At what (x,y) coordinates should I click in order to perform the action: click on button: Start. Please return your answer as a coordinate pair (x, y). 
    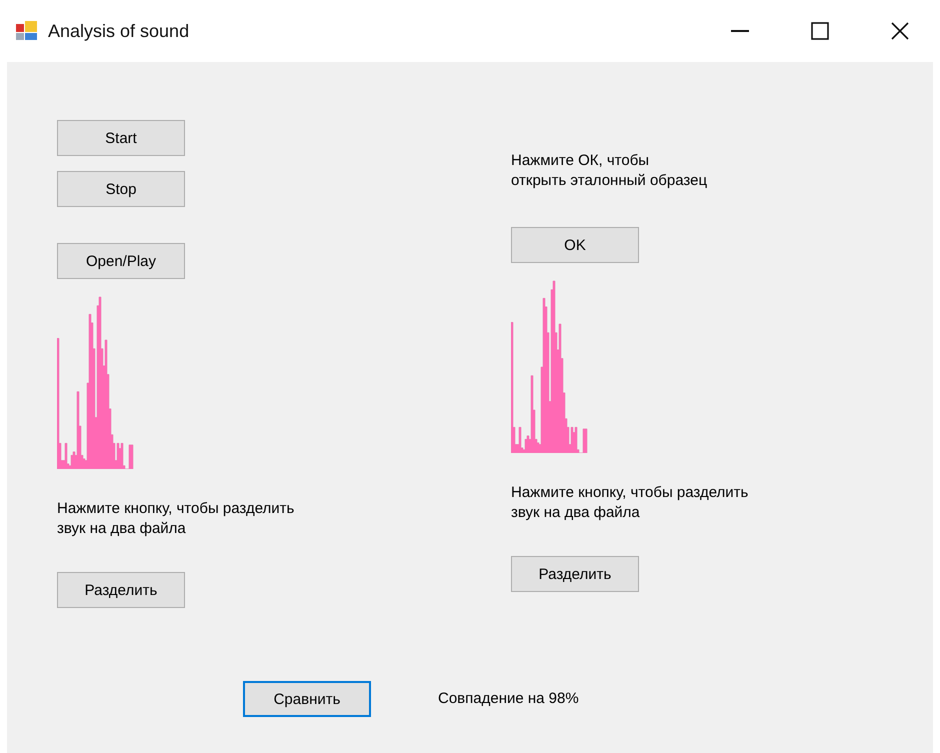
    Looking at the image, I should click on (121, 138).